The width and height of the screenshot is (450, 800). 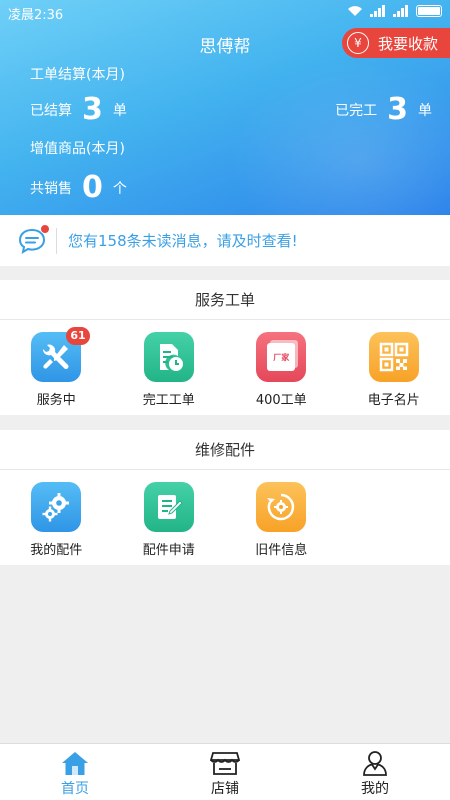 What do you see at coordinates (56, 507) in the screenshot?
I see `gears-icon` at bounding box center [56, 507].